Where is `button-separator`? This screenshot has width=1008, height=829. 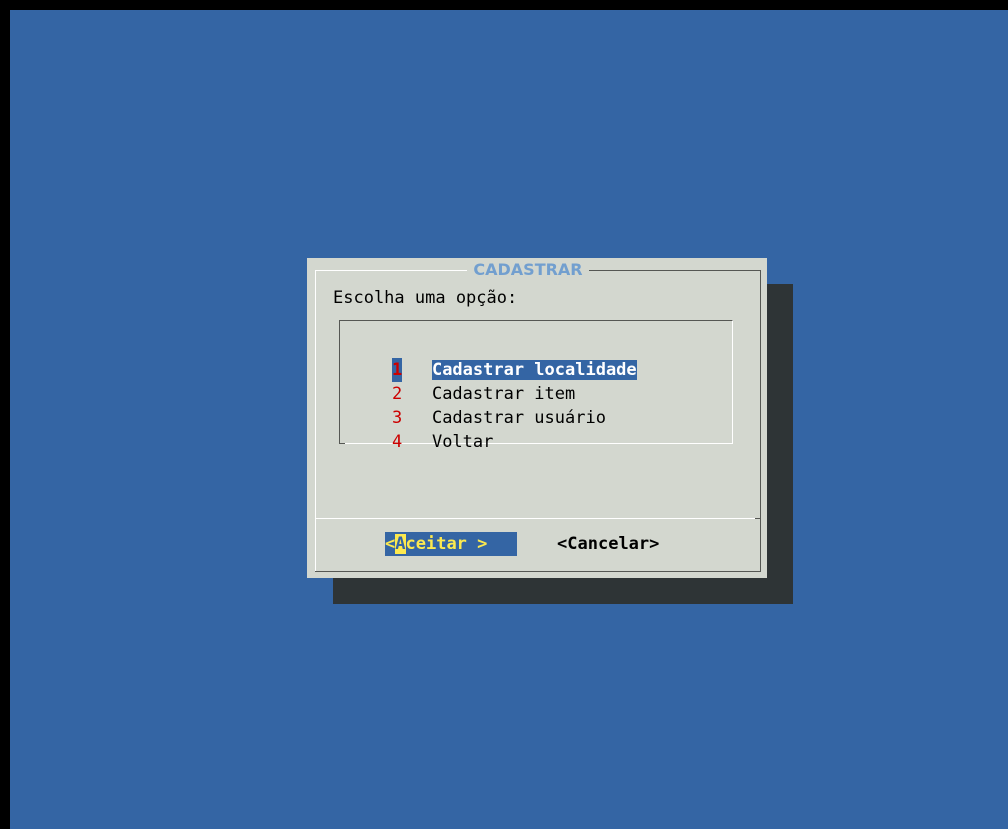
button-separator is located at coordinates (535, 518).